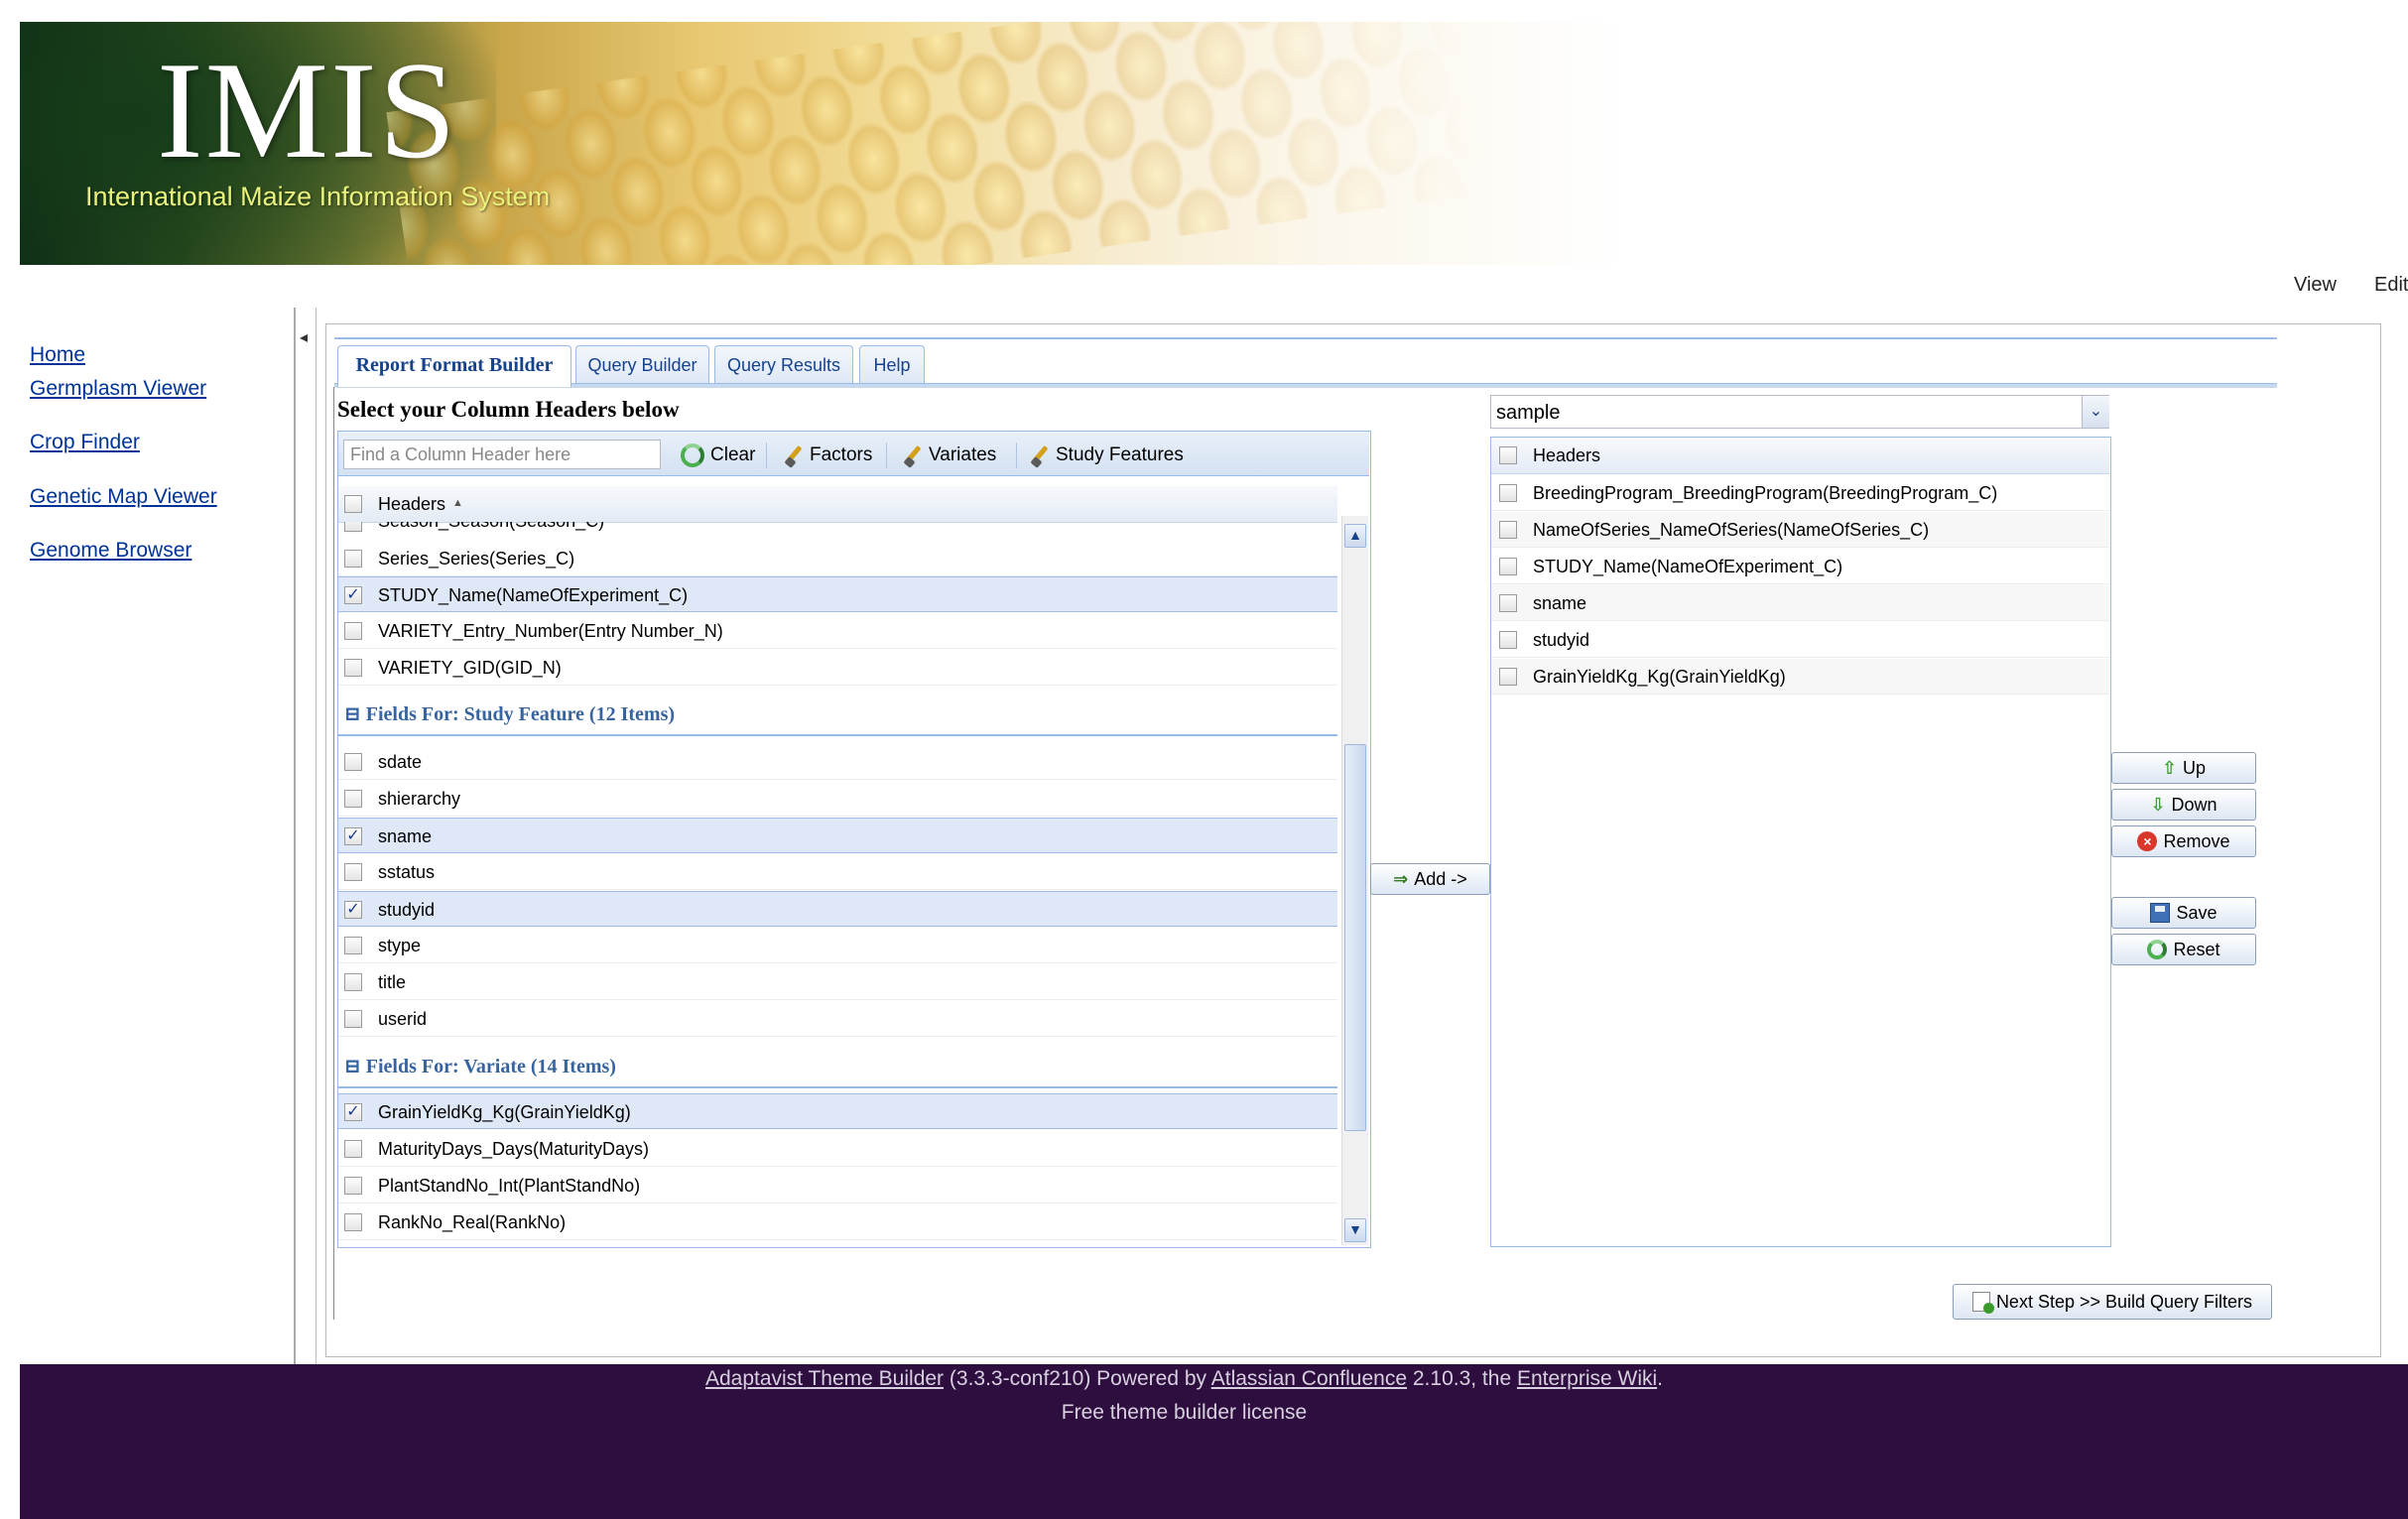 The image size is (2408, 1519). I want to click on variates-button: Variates, so click(948, 455).